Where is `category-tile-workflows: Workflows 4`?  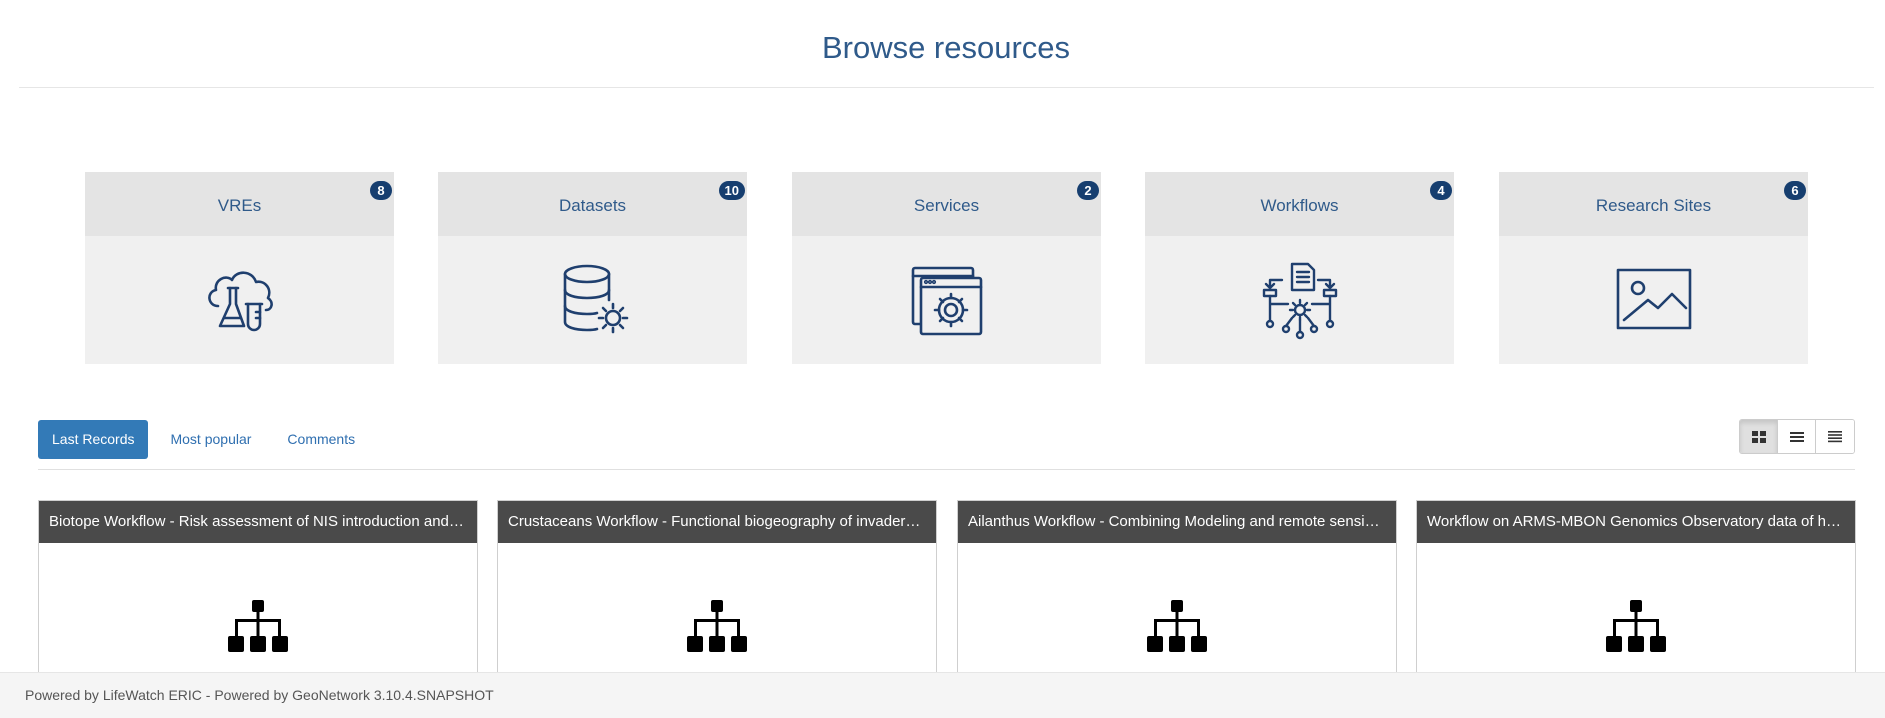 category-tile-workflows: Workflows 4 is located at coordinates (1299, 268).